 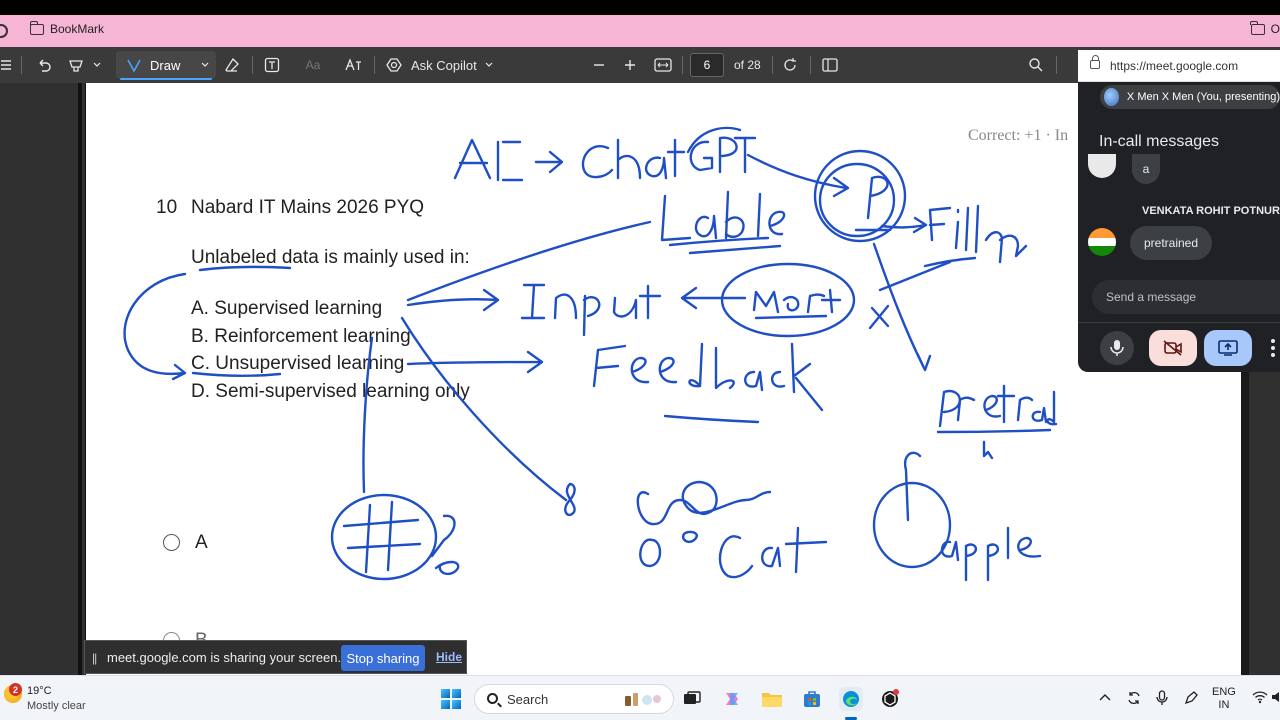 What do you see at coordinates (330, 391) in the screenshot?
I see `option-d: D. Semi-supervised learning only` at bounding box center [330, 391].